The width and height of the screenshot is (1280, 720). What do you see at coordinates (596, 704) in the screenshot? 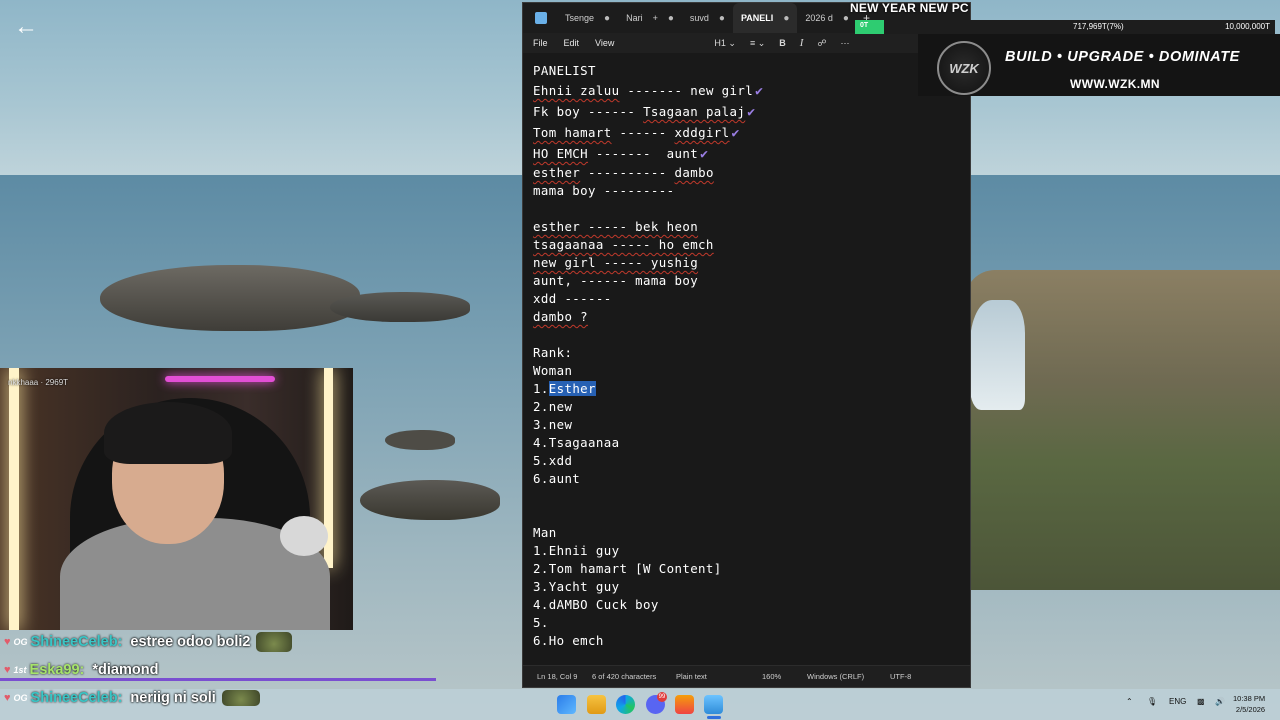
I see `file-explorer-icon` at bounding box center [596, 704].